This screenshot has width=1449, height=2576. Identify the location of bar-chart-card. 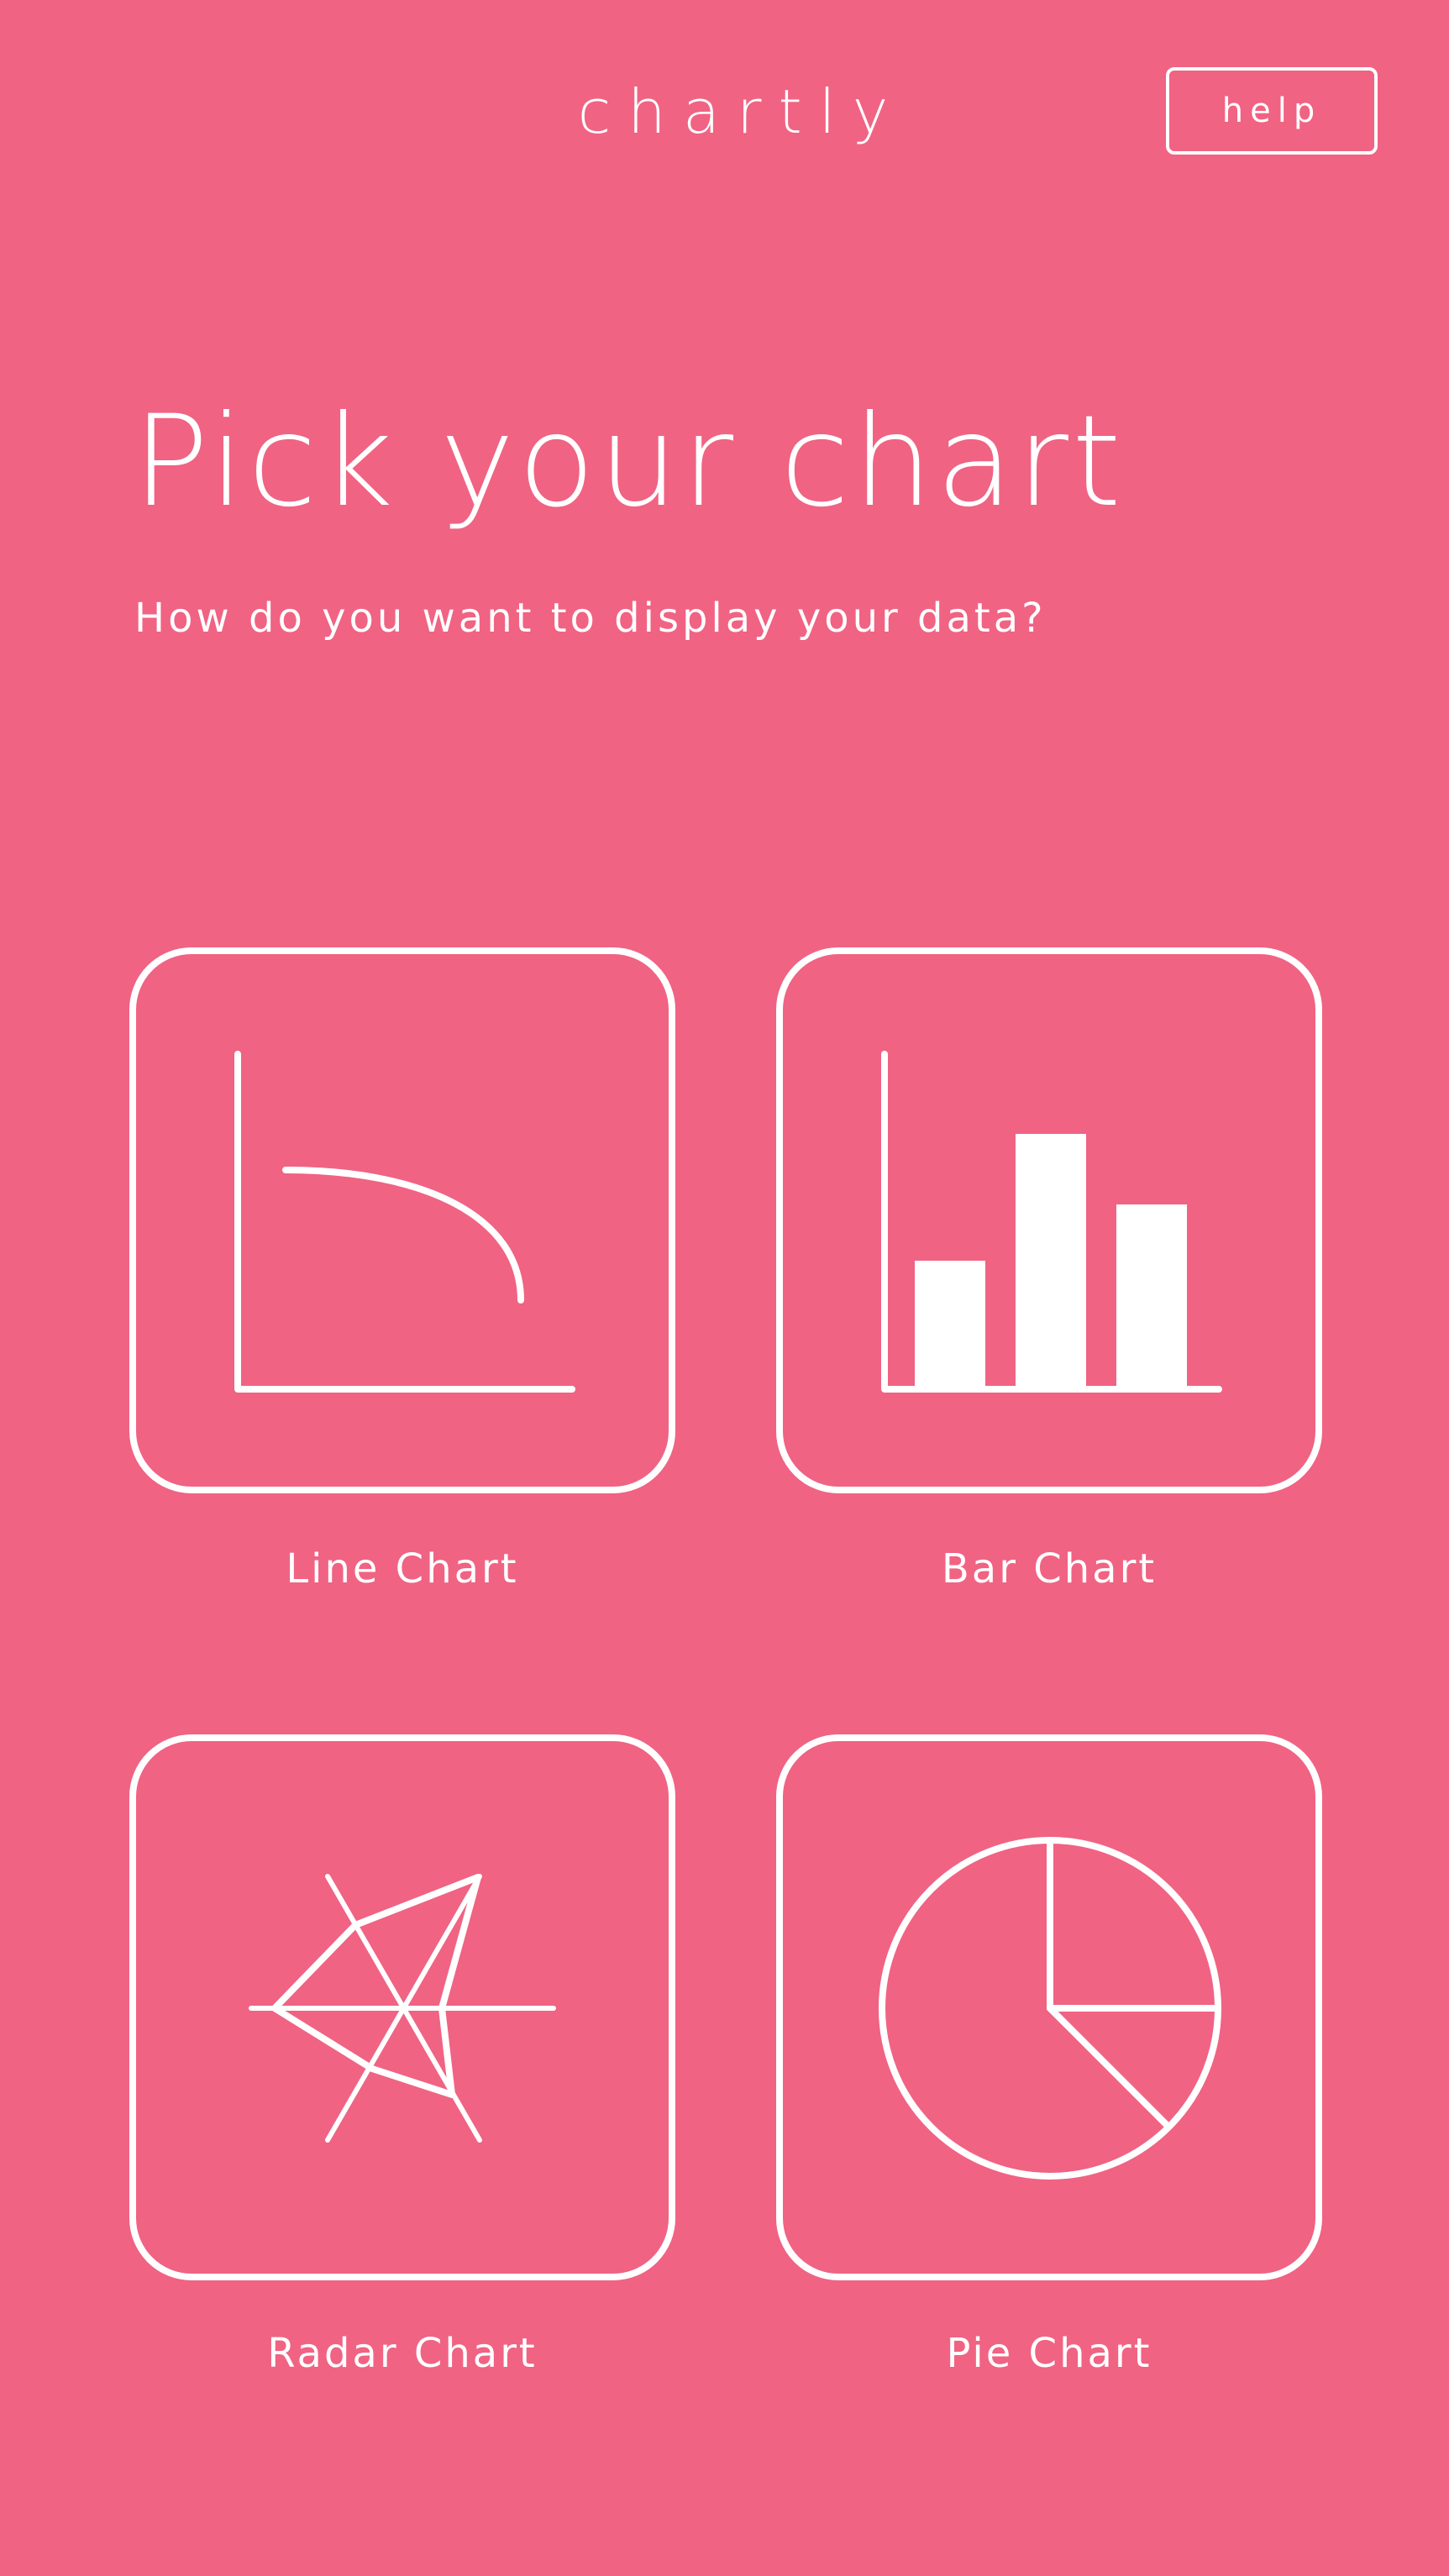
(1049, 1220).